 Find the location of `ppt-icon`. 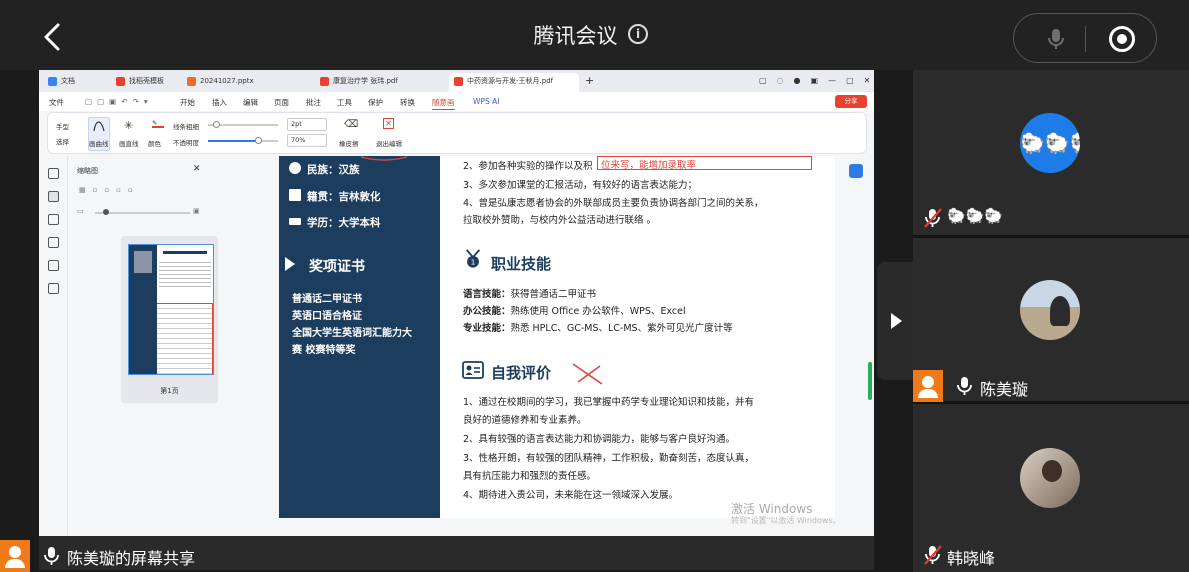

ppt-icon is located at coordinates (191, 81).